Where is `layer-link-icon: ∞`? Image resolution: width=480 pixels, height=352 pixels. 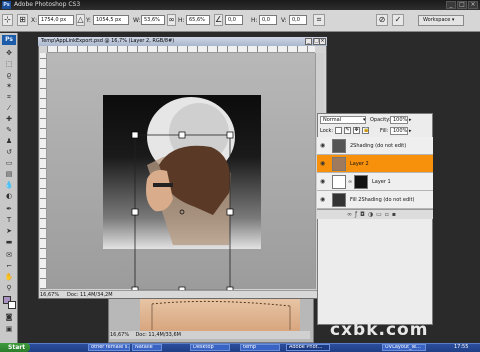 layer-link-icon: ∞ is located at coordinates (350, 182).